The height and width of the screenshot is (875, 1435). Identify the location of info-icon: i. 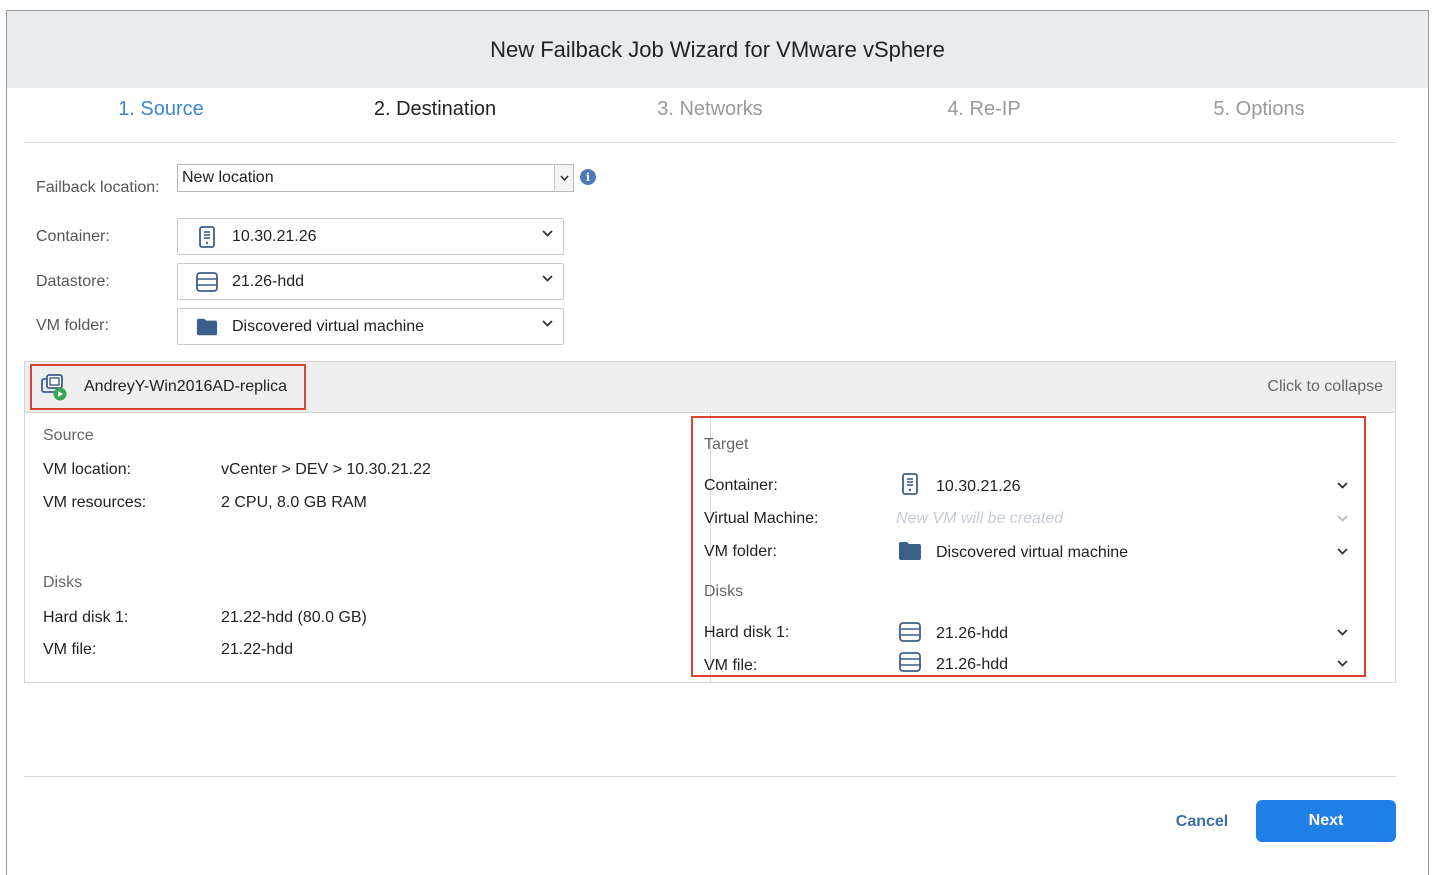
(588, 177).